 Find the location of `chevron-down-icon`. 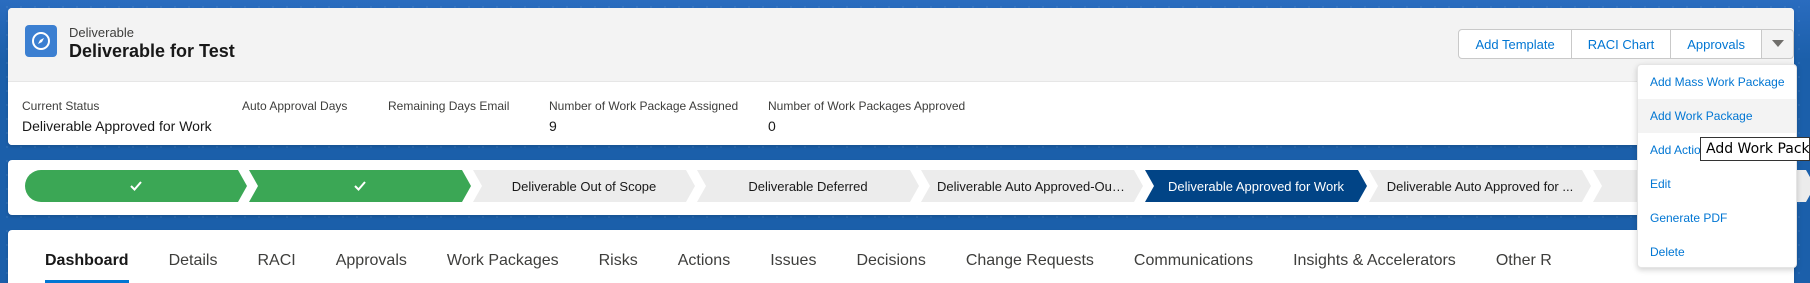

chevron-down-icon is located at coordinates (1777, 43).